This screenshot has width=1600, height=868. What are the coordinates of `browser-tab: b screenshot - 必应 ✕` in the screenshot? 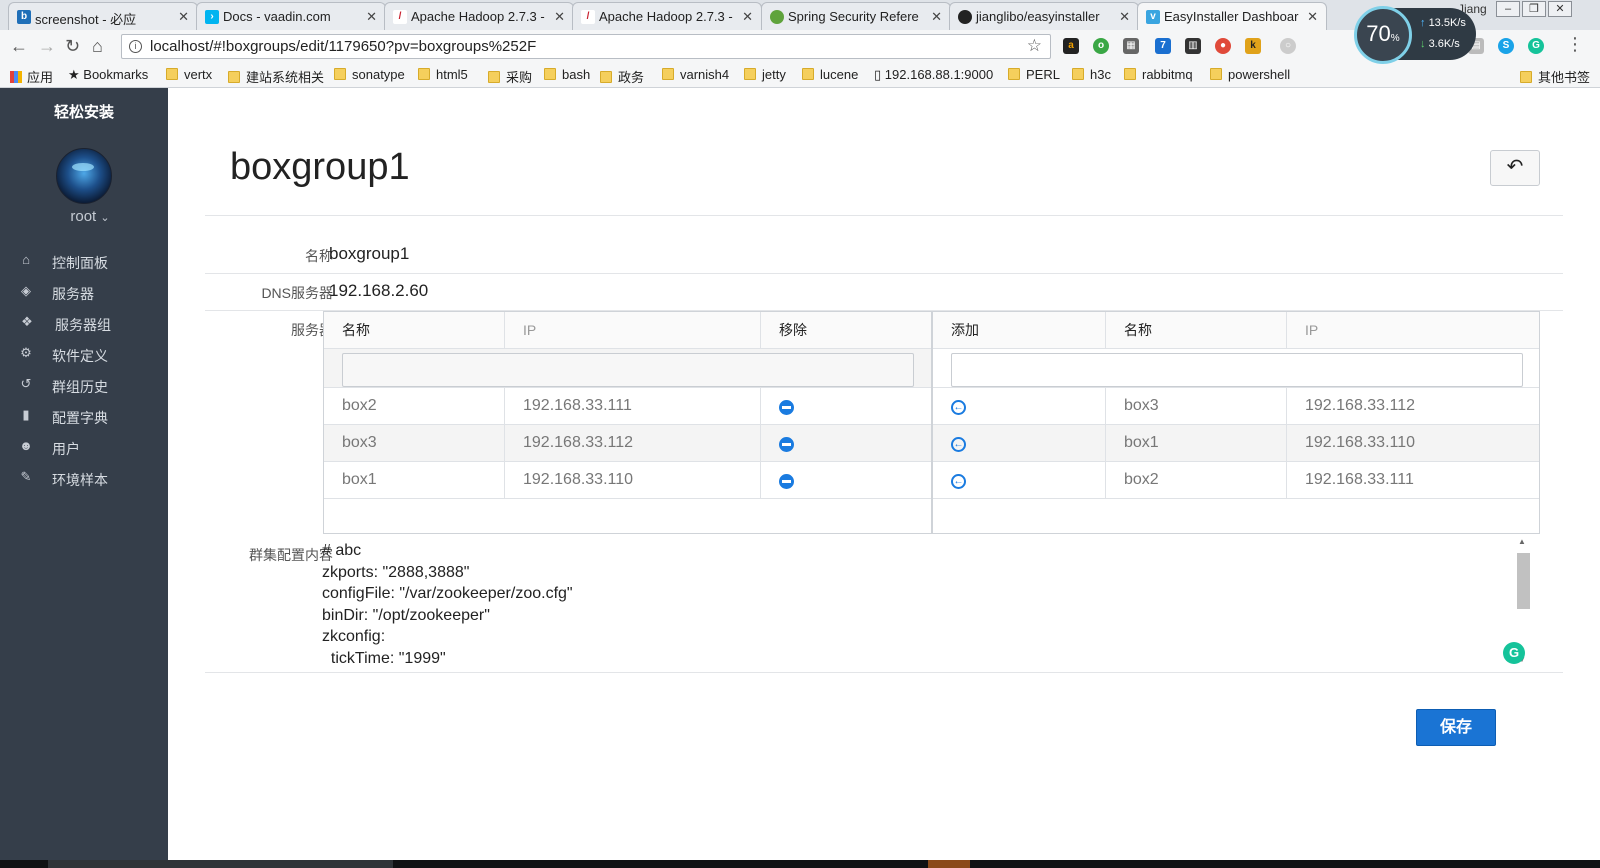 It's located at (103, 16).